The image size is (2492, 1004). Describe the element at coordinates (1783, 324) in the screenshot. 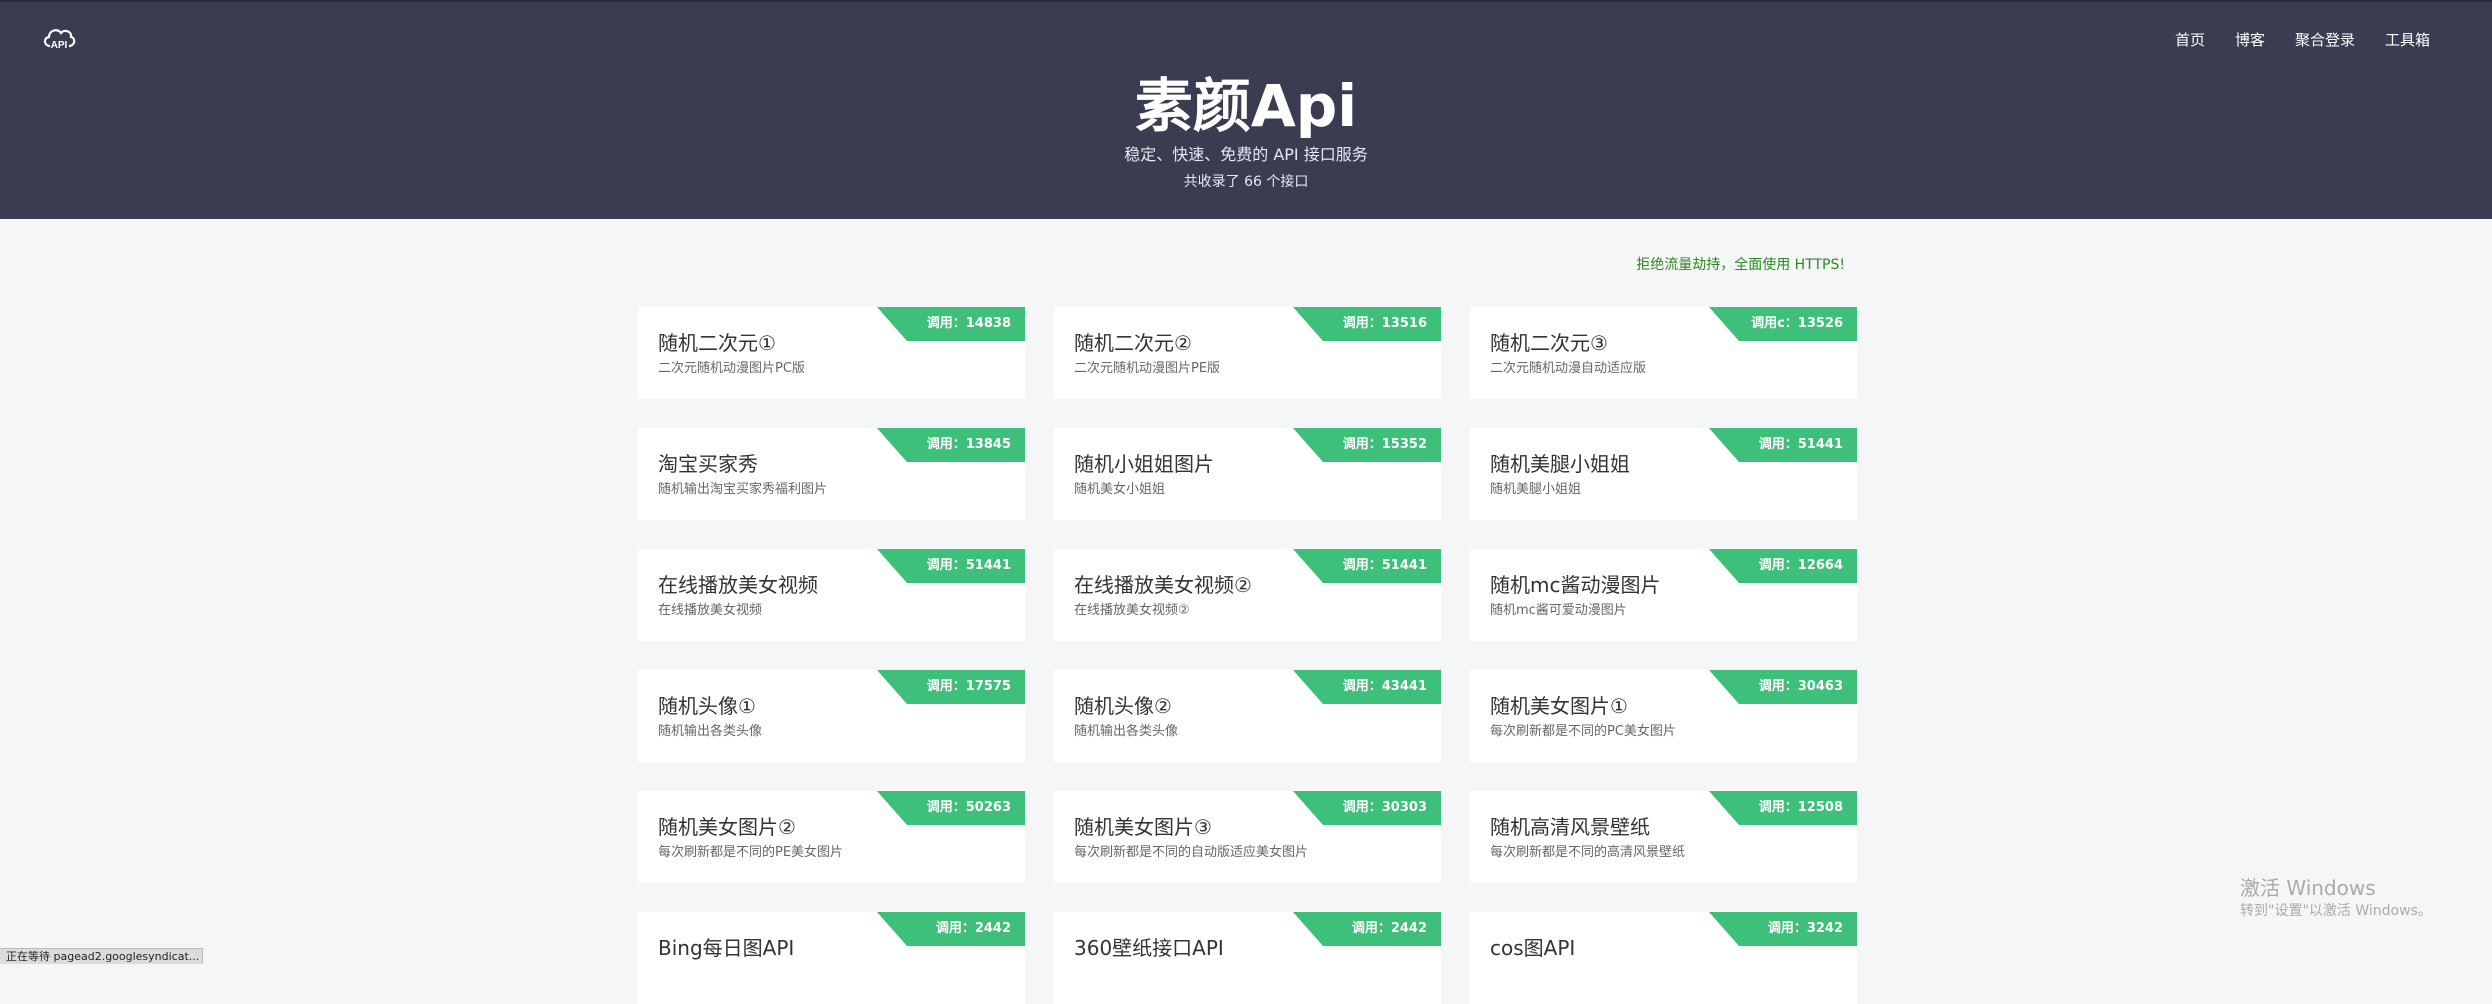

I see `call-count-badge: 调用c：13526` at that location.